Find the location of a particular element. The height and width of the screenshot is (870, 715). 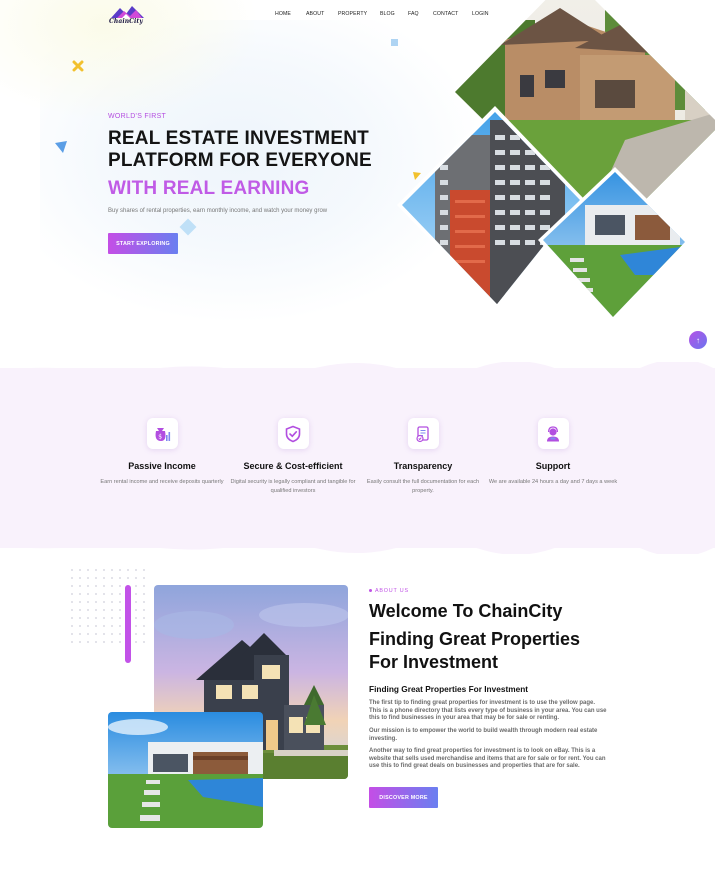

band-top-edge is located at coordinates (357, 368).